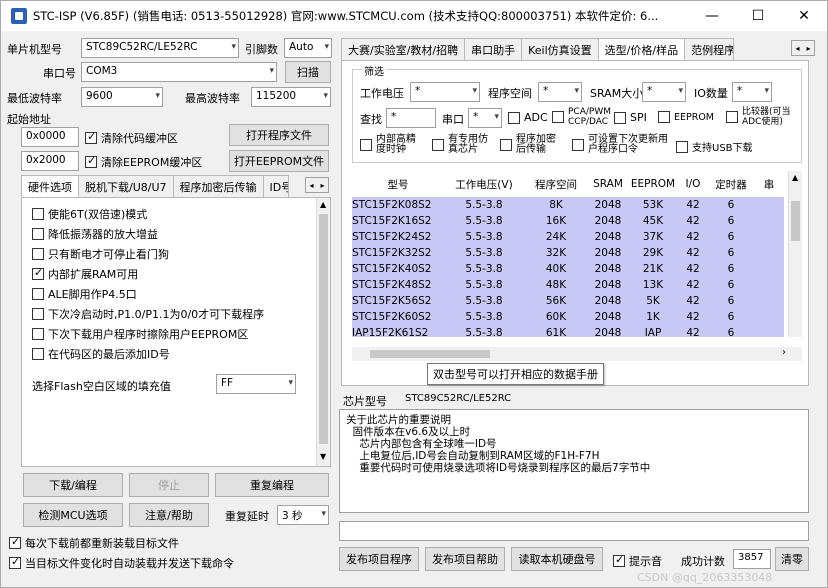  Describe the element at coordinates (218, 186) in the screenshot. I see `tab-encrypted-transfer: 程序加密后传输` at that location.